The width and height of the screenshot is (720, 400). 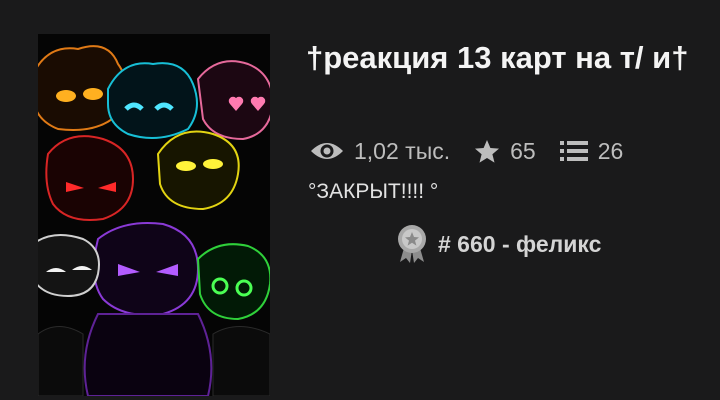 What do you see at coordinates (591, 151) in the screenshot?
I see `parts-stat: 26` at bounding box center [591, 151].